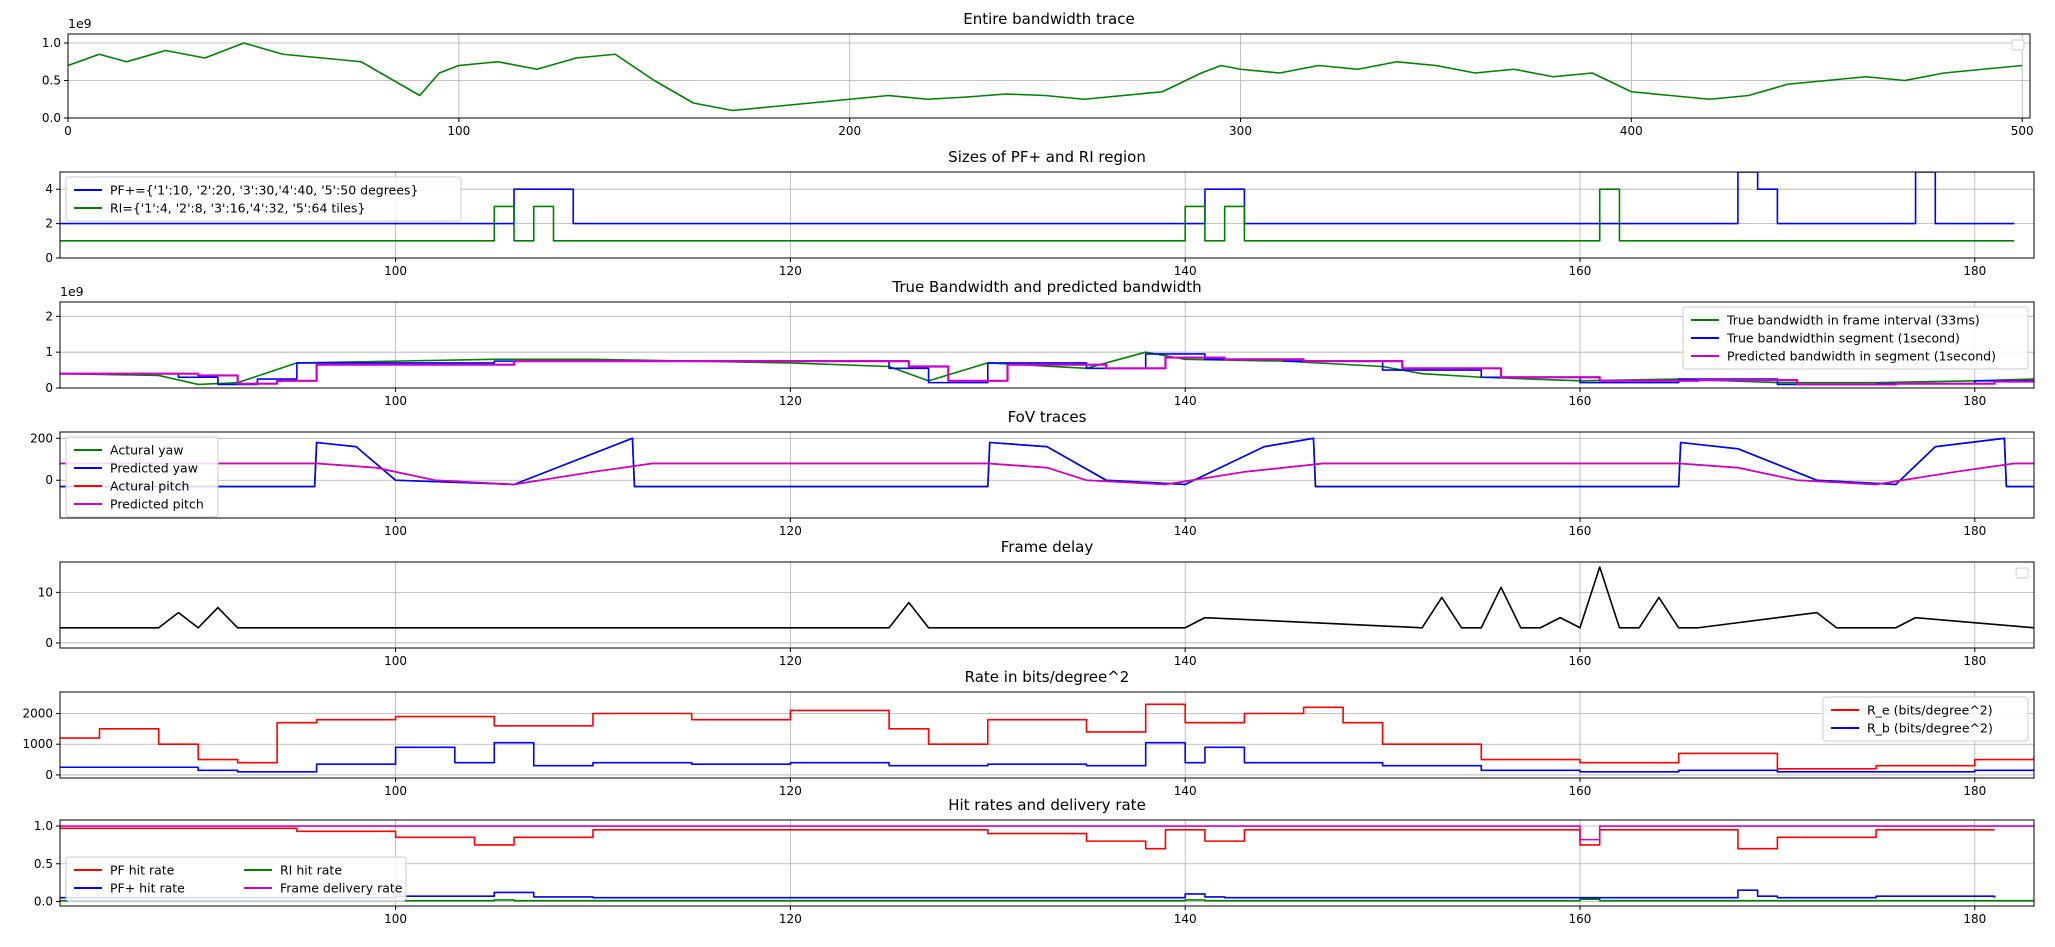 Image resolution: width=2055 pixels, height=947 pixels. I want to click on legend-label: PF hit rate, so click(142, 870).